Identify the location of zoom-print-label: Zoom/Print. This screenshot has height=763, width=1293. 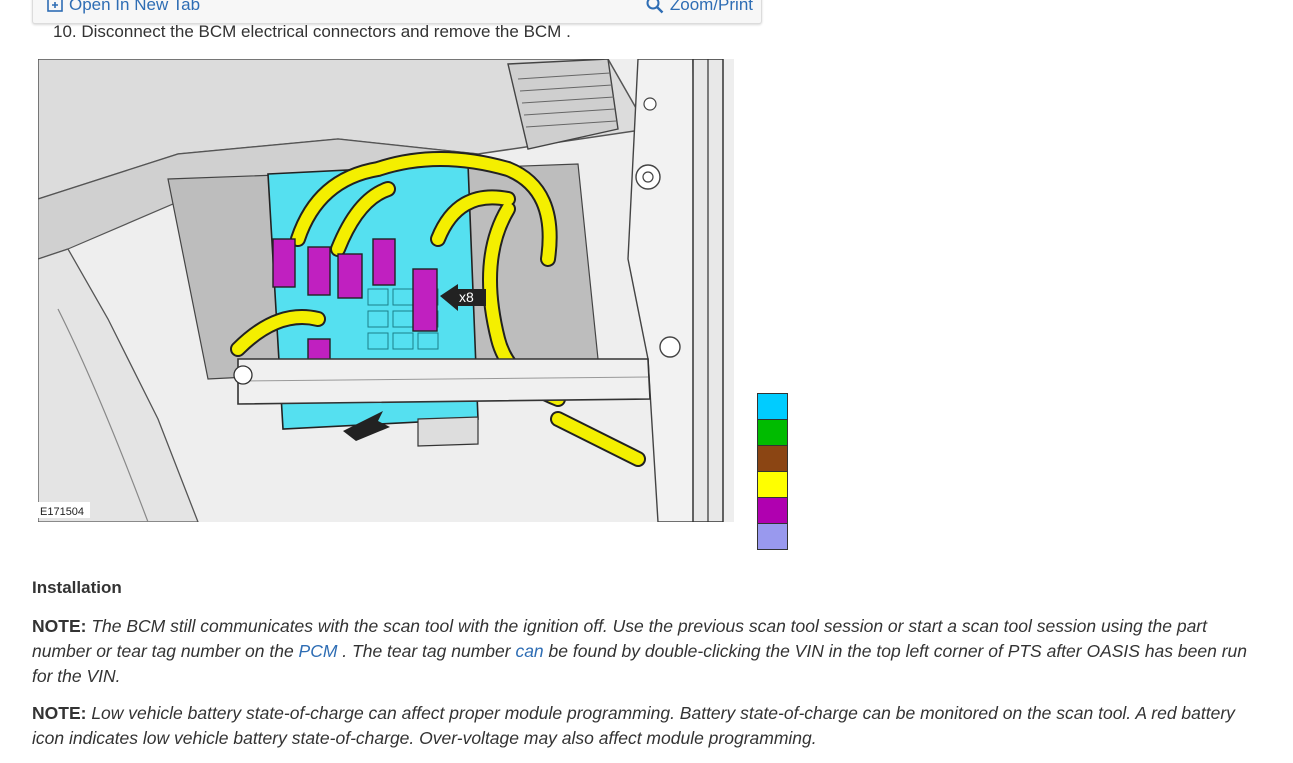
(711, 7).